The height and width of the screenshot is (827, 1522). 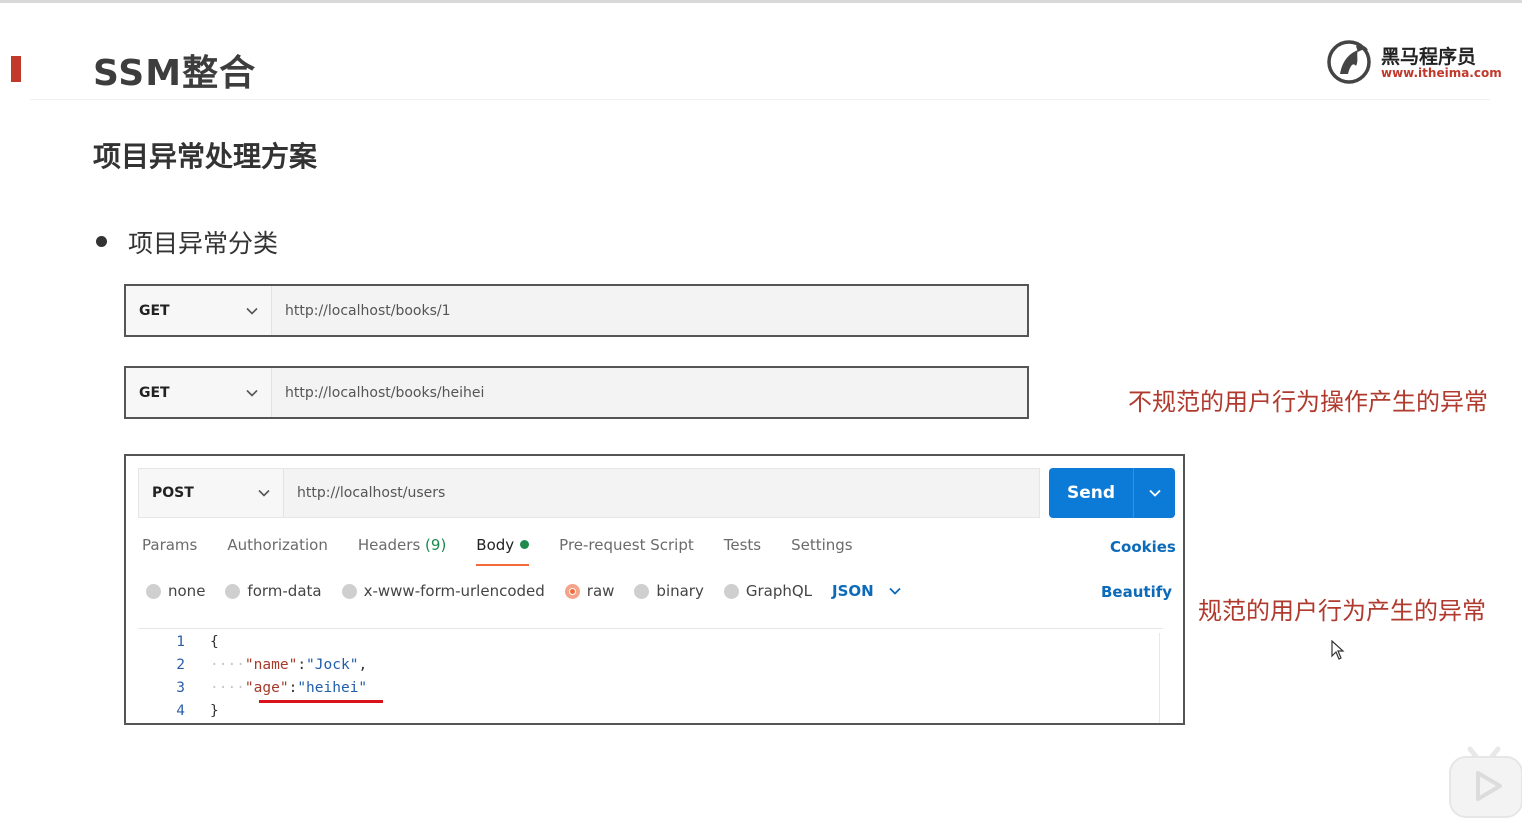 I want to click on code-text: {, so click(x=214, y=642).